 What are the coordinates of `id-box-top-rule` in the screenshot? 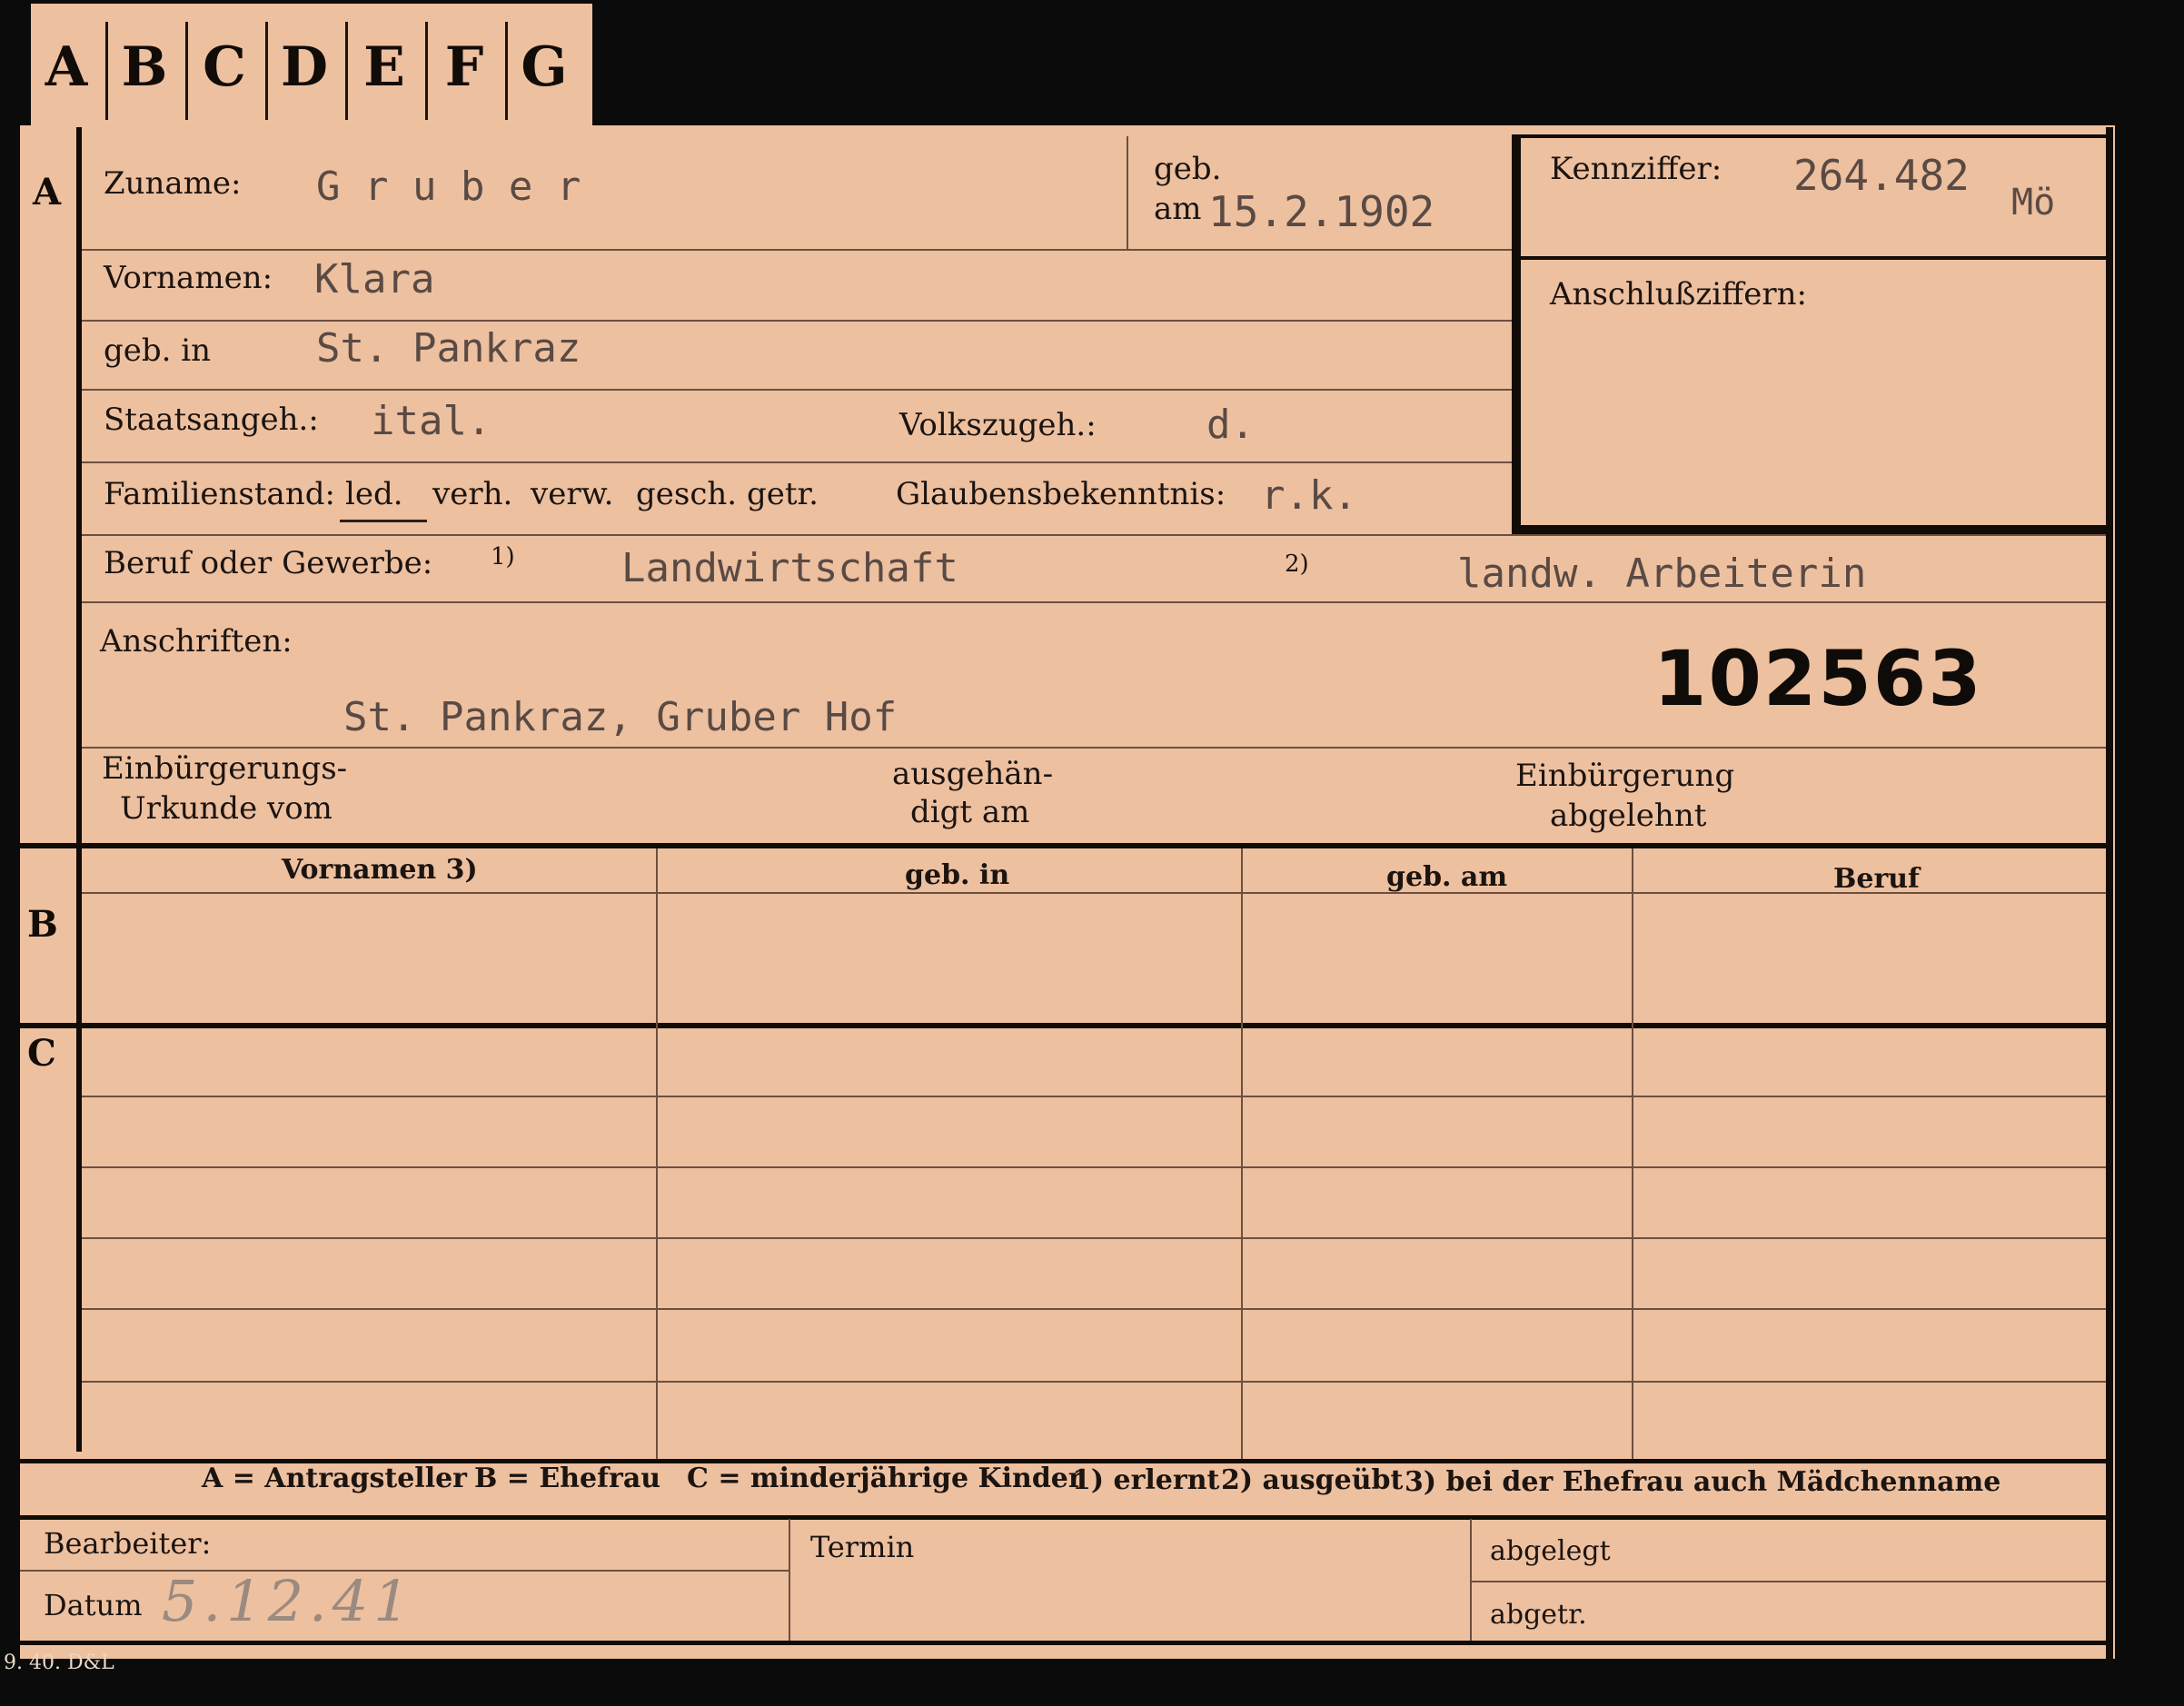 It's located at (1809, 136).